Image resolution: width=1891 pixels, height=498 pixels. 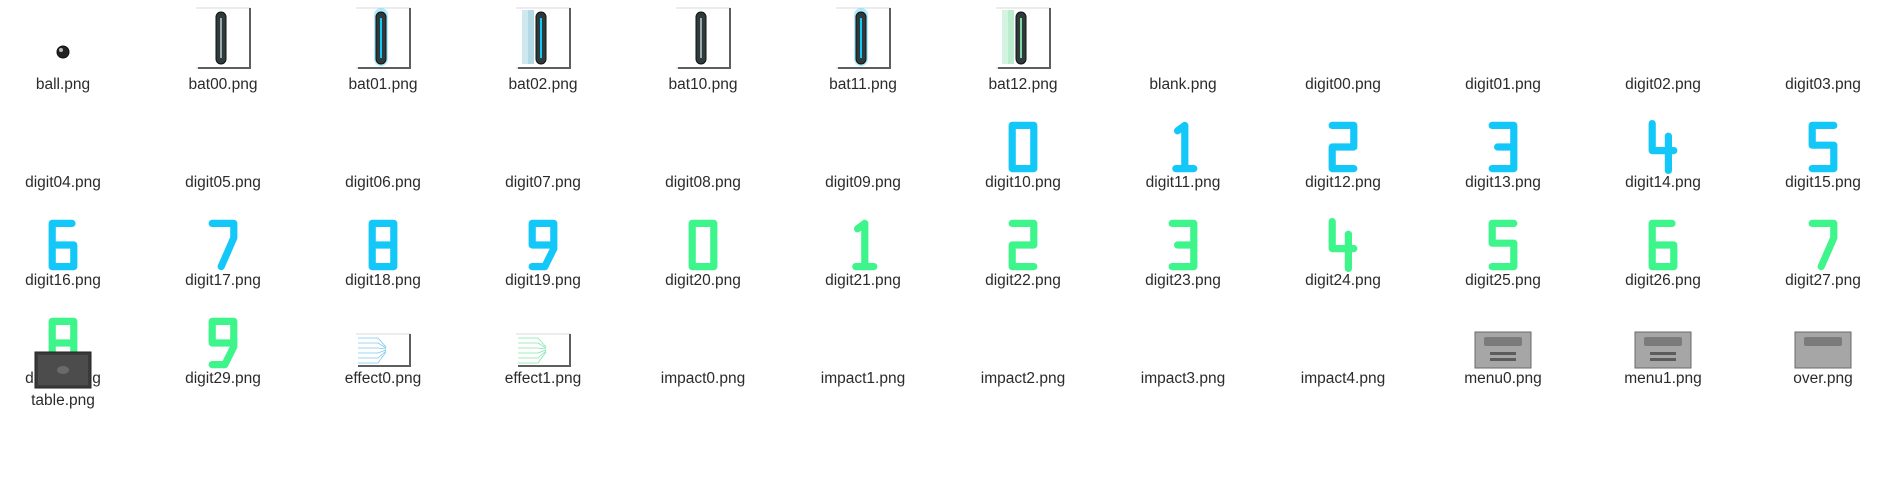 What do you see at coordinates (1663, 245) in the screenshot?
I see `file-item: digit26.png` at bounding box center [1663, 245].